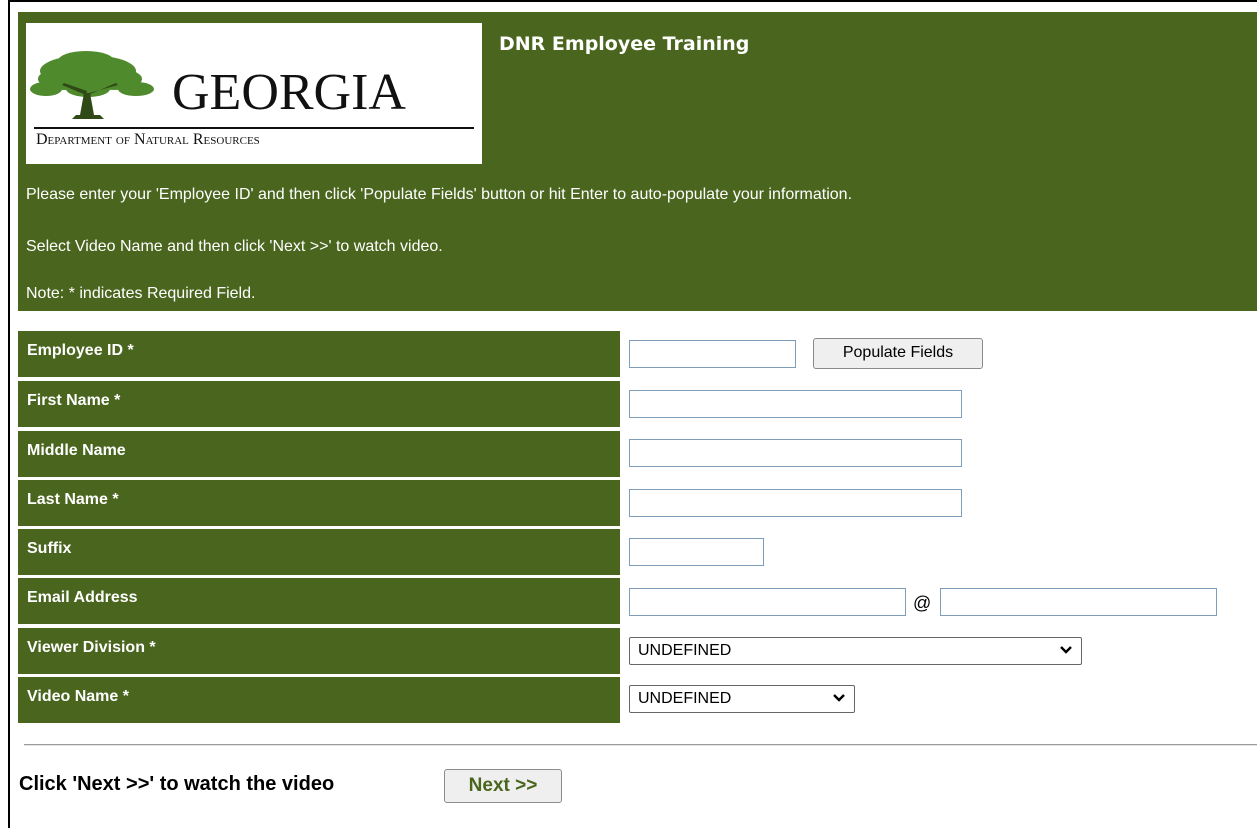 This screenshot has width=1257, height=828. What do you see at coordinates (922, 603) in the screenshot?
I see `email-at-sign: @` at bounding box center [922, 603].